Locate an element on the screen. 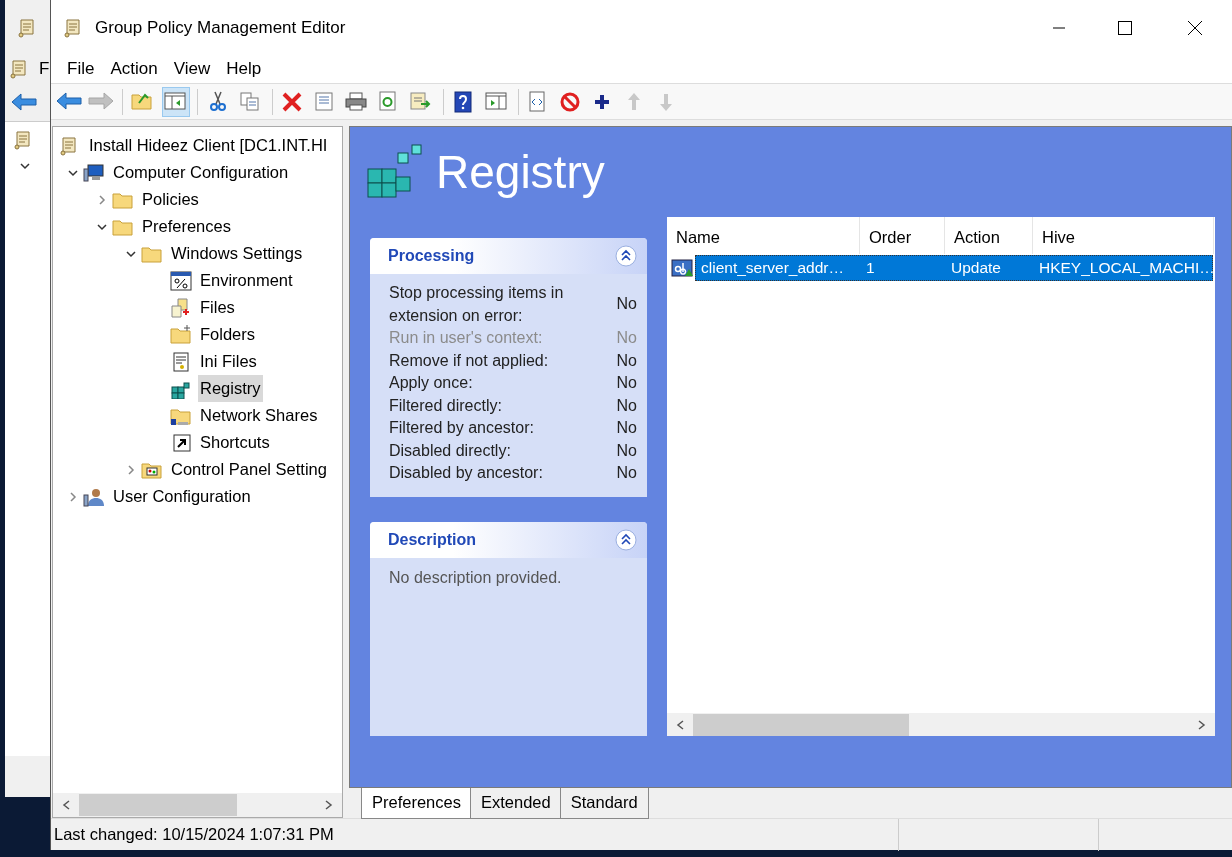 The height and width of the screenshot is (857, 1232). property-label: Filtered directly: is located at coordinates (445, 405).